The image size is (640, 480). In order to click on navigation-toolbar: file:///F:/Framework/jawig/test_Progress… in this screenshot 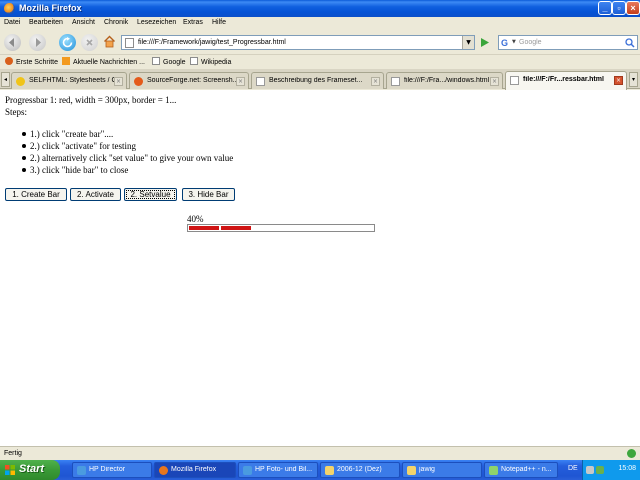, I will do `click(320, 42)`.